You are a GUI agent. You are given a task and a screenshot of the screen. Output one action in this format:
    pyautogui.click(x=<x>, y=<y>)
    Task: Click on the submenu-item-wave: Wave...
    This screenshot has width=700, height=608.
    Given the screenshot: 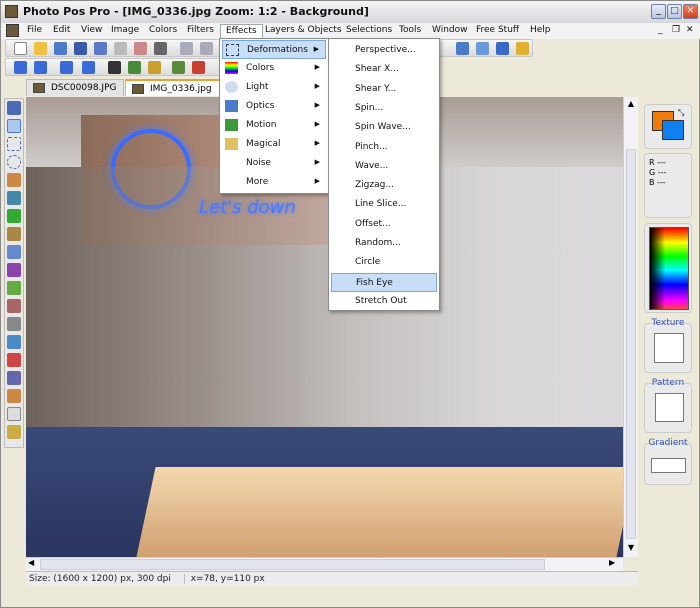 What is the action you would take?
    pyautogui.click(x=384, y=166)
    